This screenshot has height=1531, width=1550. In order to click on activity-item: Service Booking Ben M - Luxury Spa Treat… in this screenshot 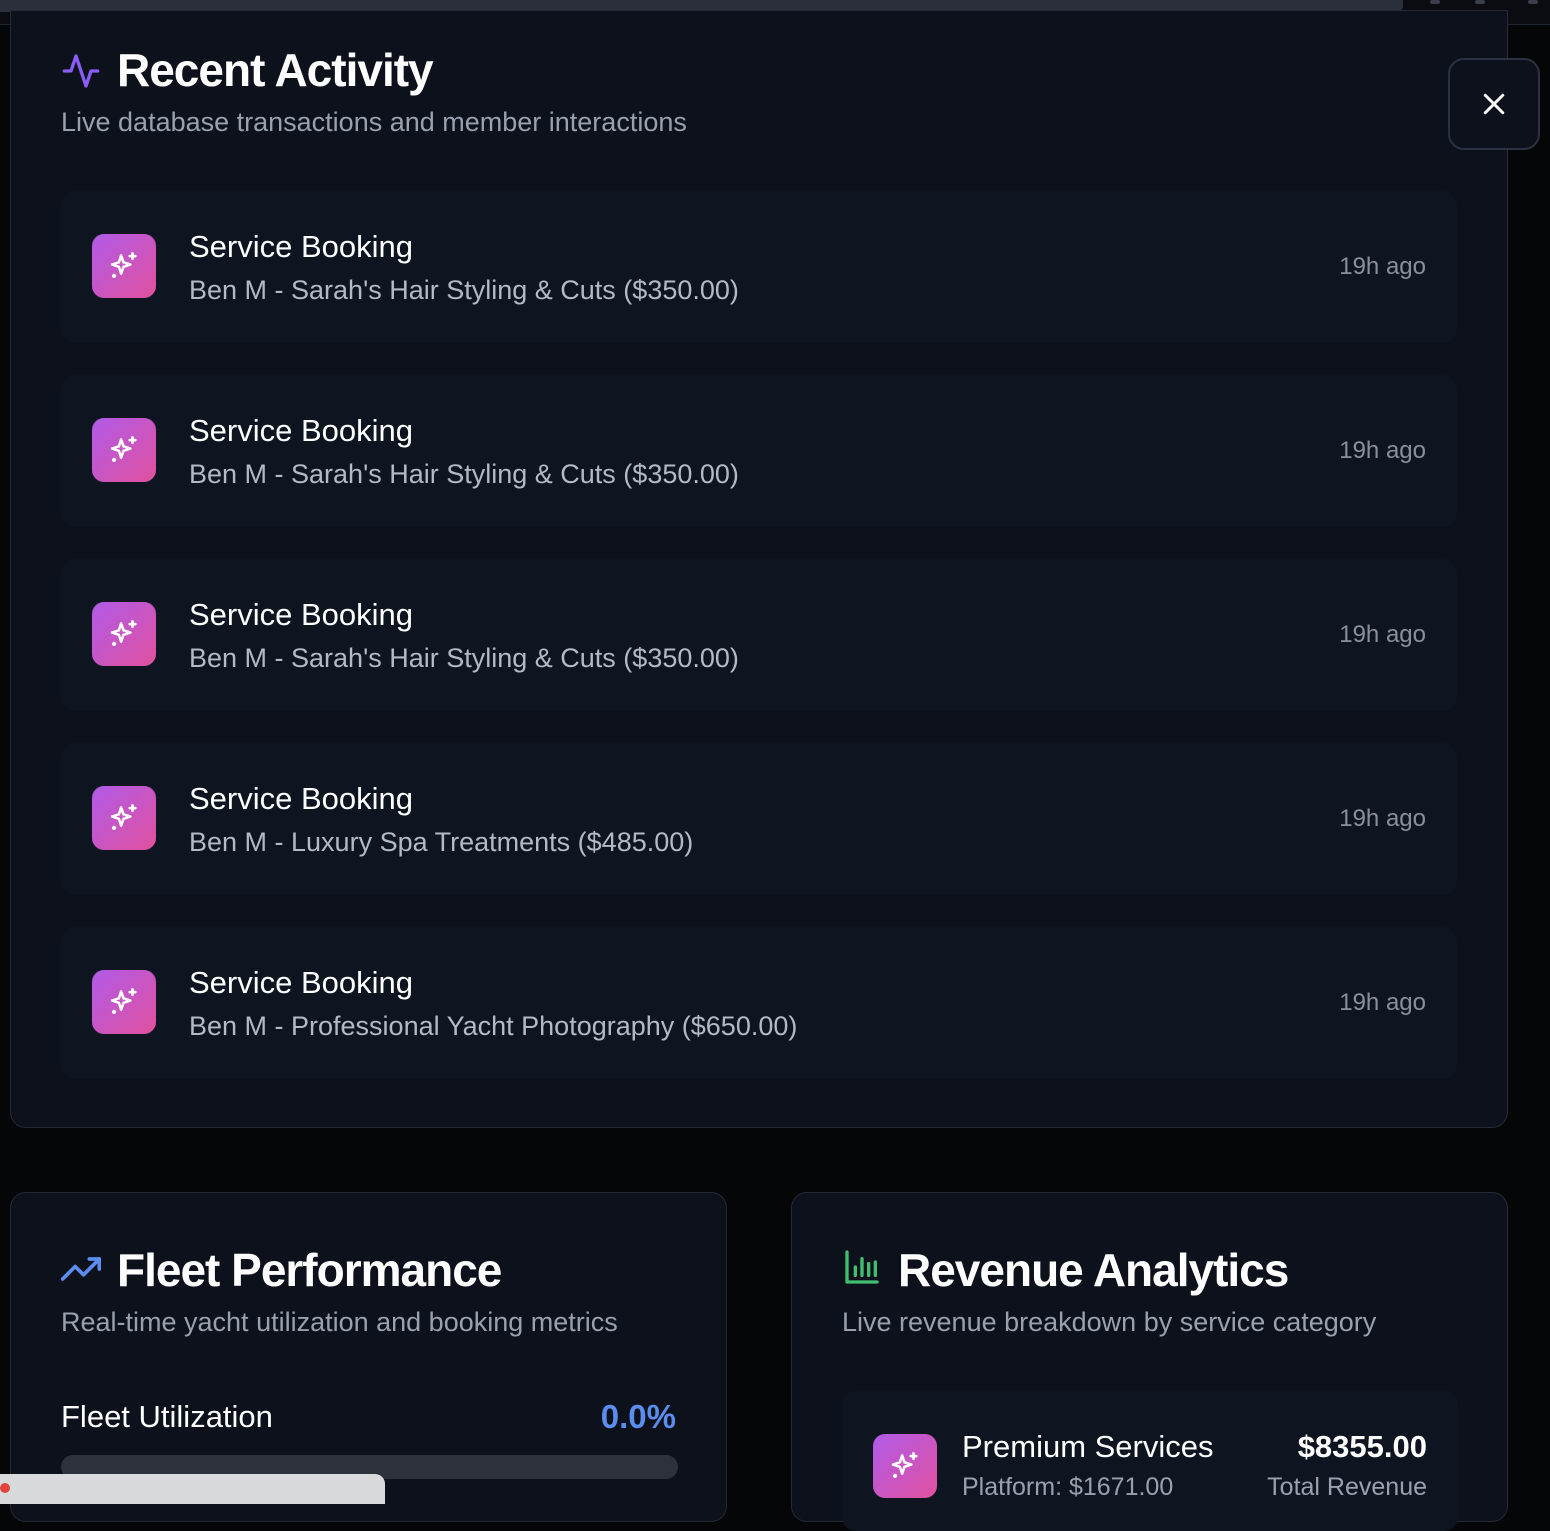, I will do `click(759, 819)`.